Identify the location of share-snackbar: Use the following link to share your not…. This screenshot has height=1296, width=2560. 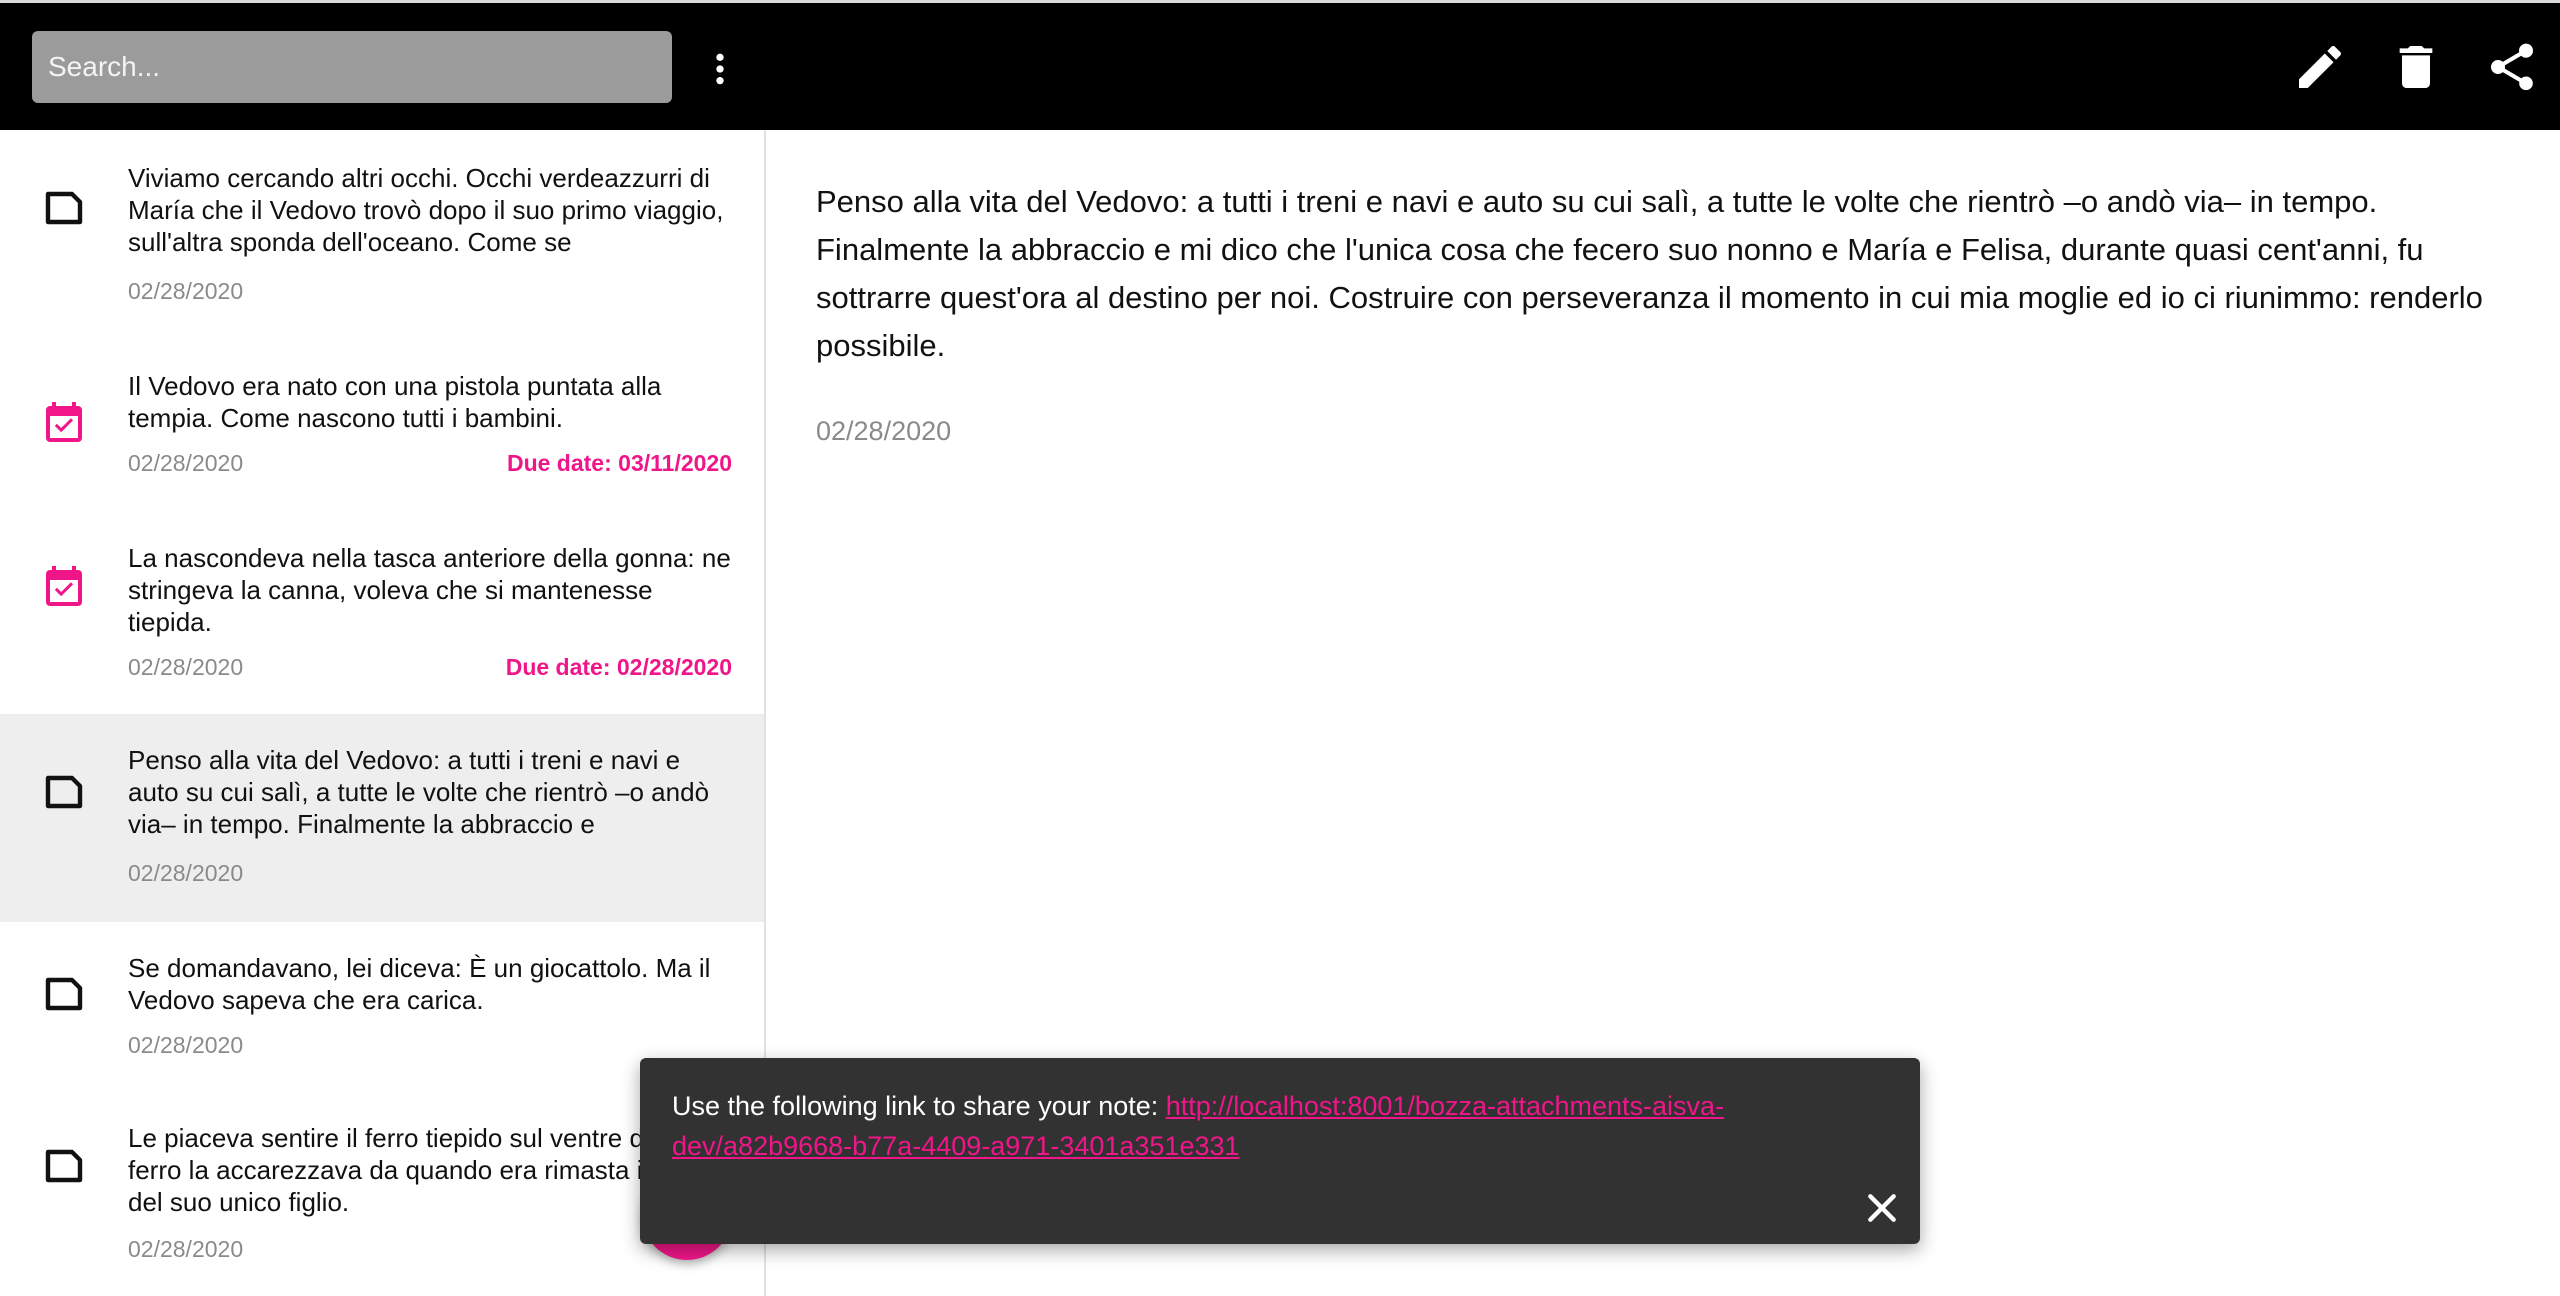
(1280, 1151).